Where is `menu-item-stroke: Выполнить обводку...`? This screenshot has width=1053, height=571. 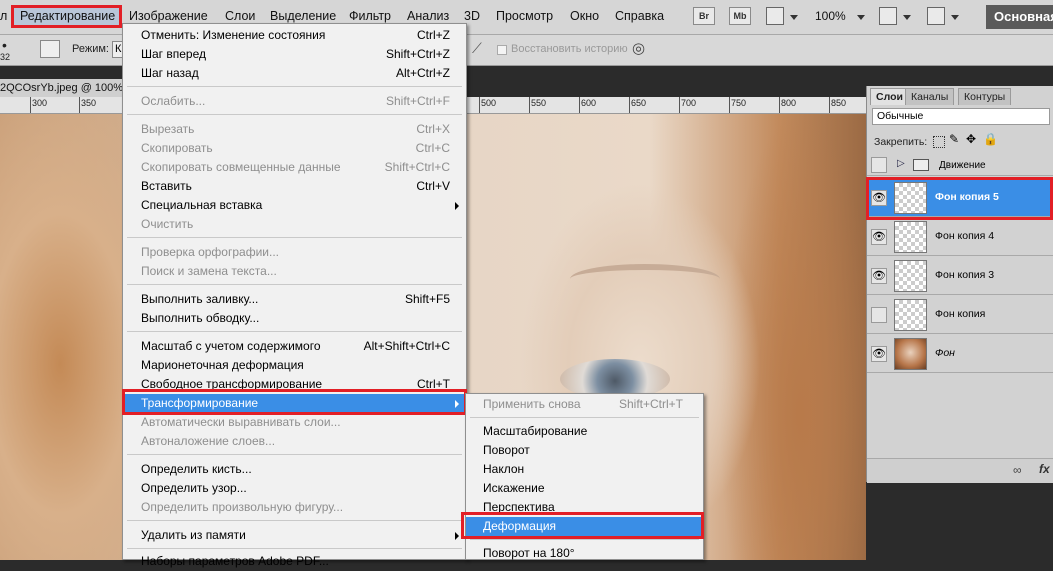
menu-item-stroke: Выполнить обводку... is located at coordinates (294, 318).